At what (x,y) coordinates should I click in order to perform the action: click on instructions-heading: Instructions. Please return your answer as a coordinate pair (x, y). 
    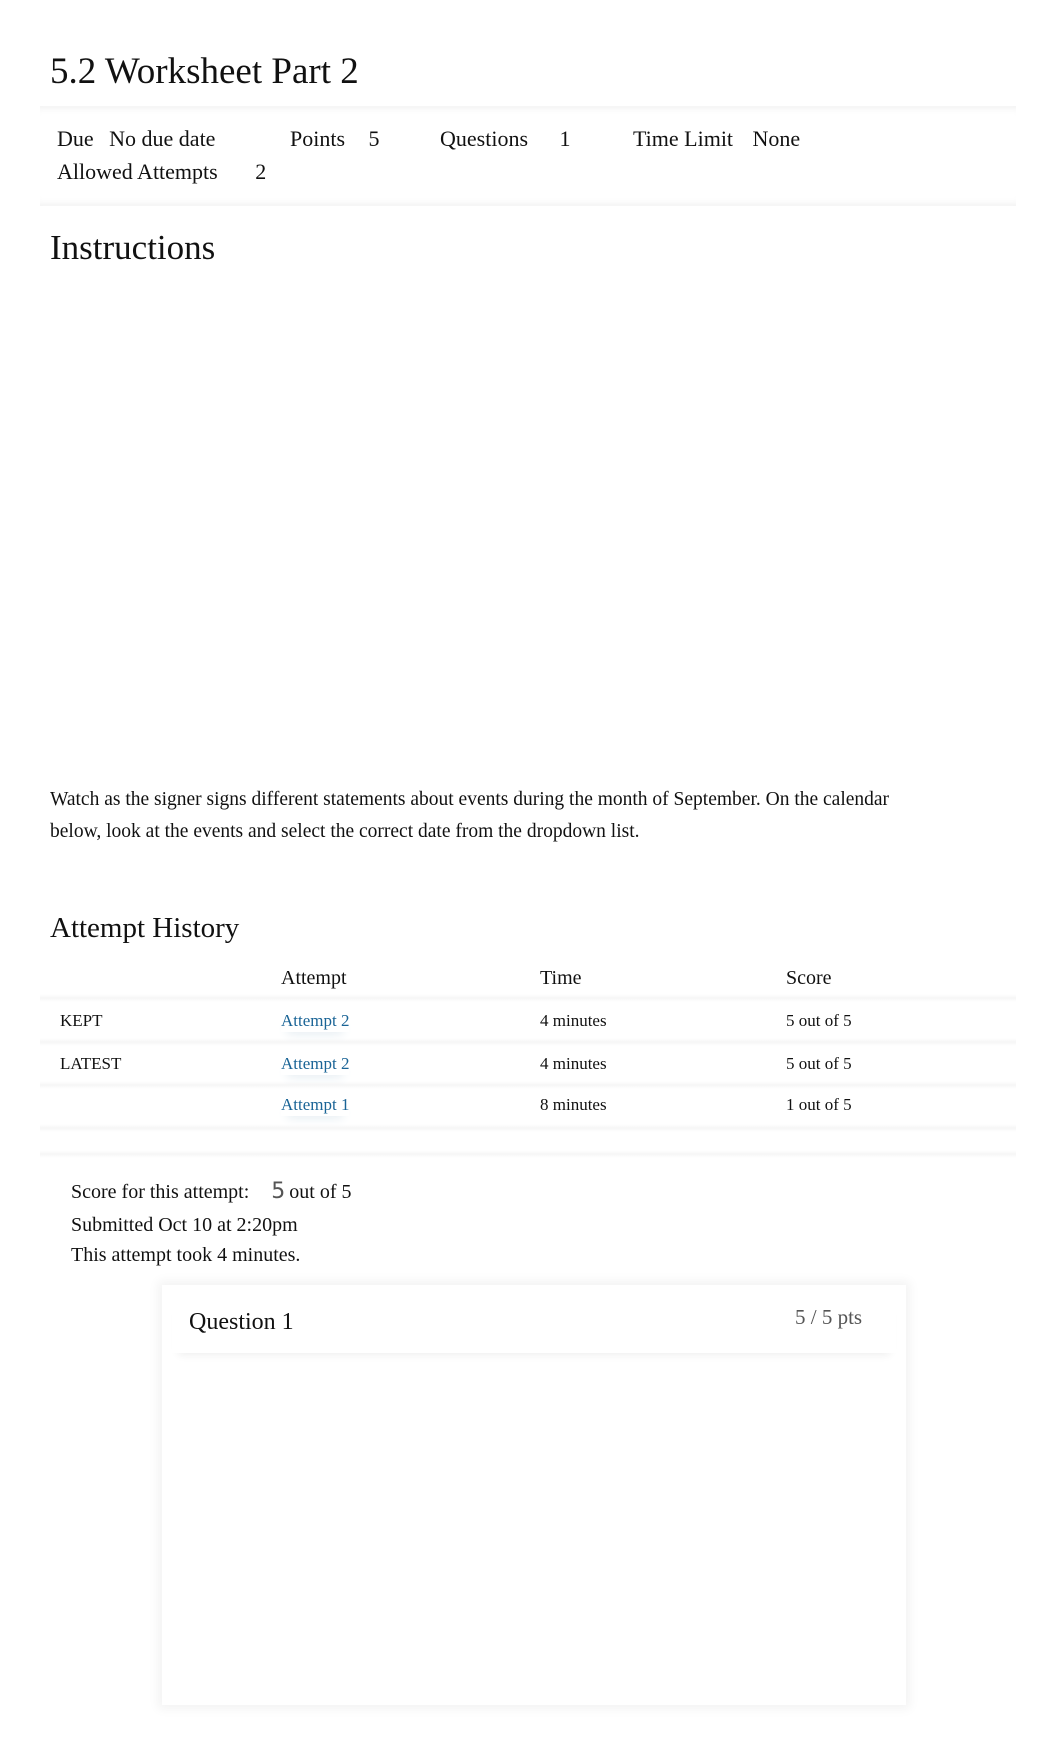
    Looking at the image, I should click on (133, 247).